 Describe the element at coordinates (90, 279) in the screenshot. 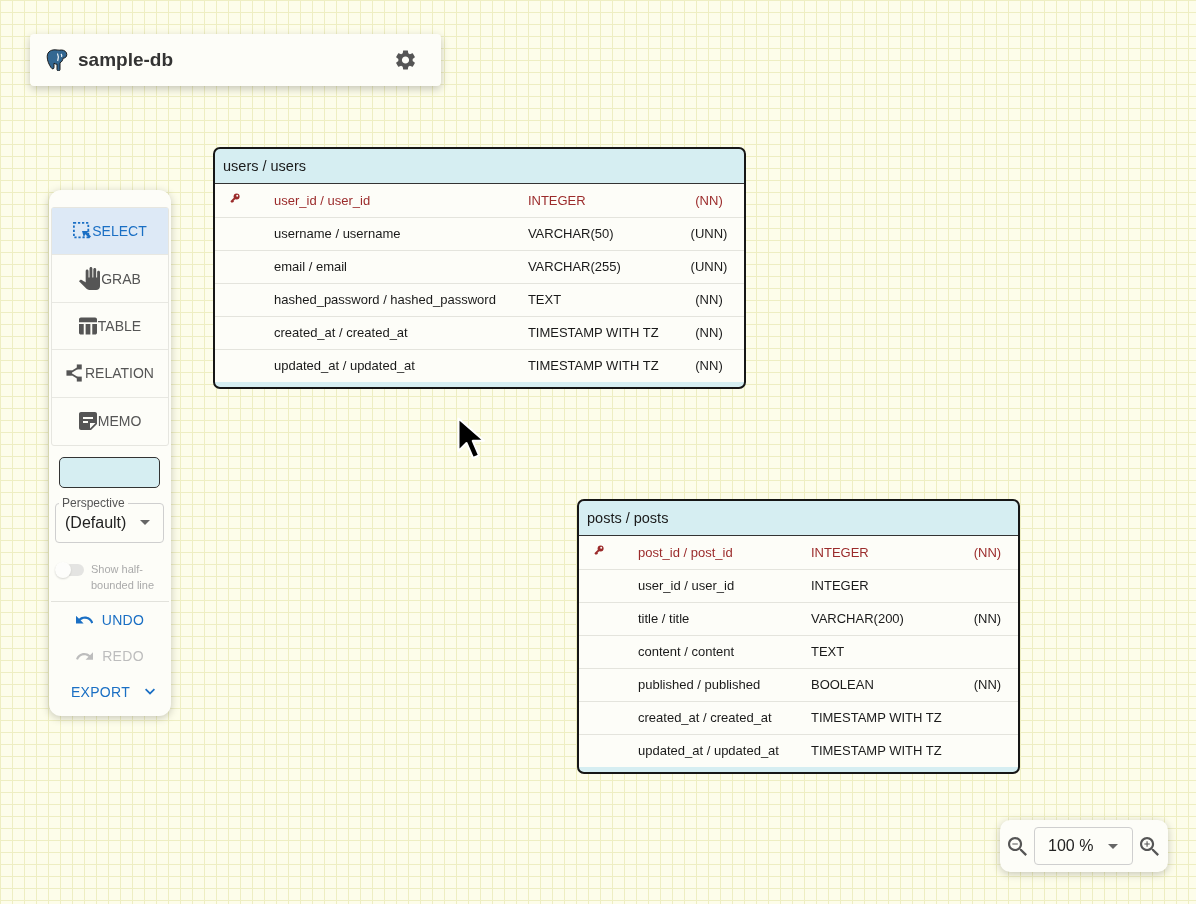

I see `hand-icon` at that location.